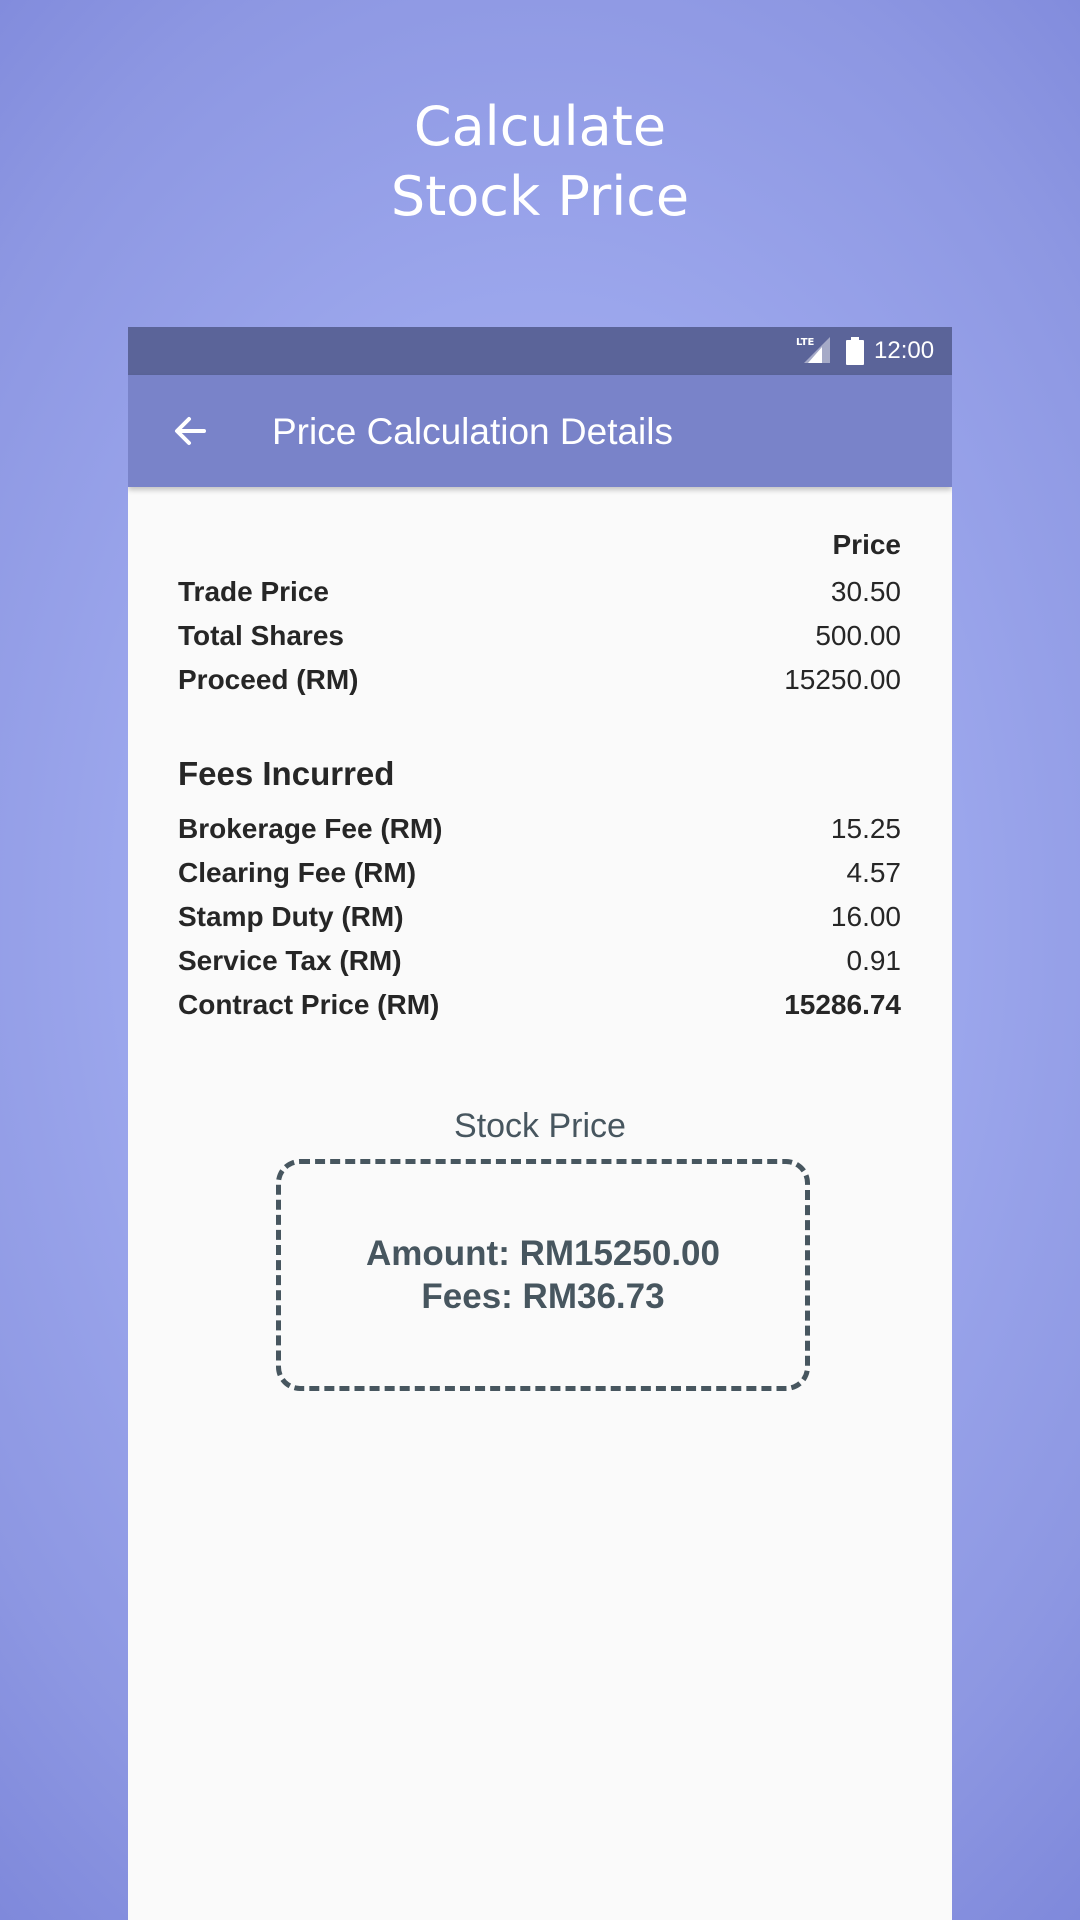 The width and height of the screenshot is (1080, 1920). Describe the element at coordinates (543, 1275) in the screenshot. I see `stock-price-summary-box: Amount: RM15250.00 Fees: RM36.73` at that location.